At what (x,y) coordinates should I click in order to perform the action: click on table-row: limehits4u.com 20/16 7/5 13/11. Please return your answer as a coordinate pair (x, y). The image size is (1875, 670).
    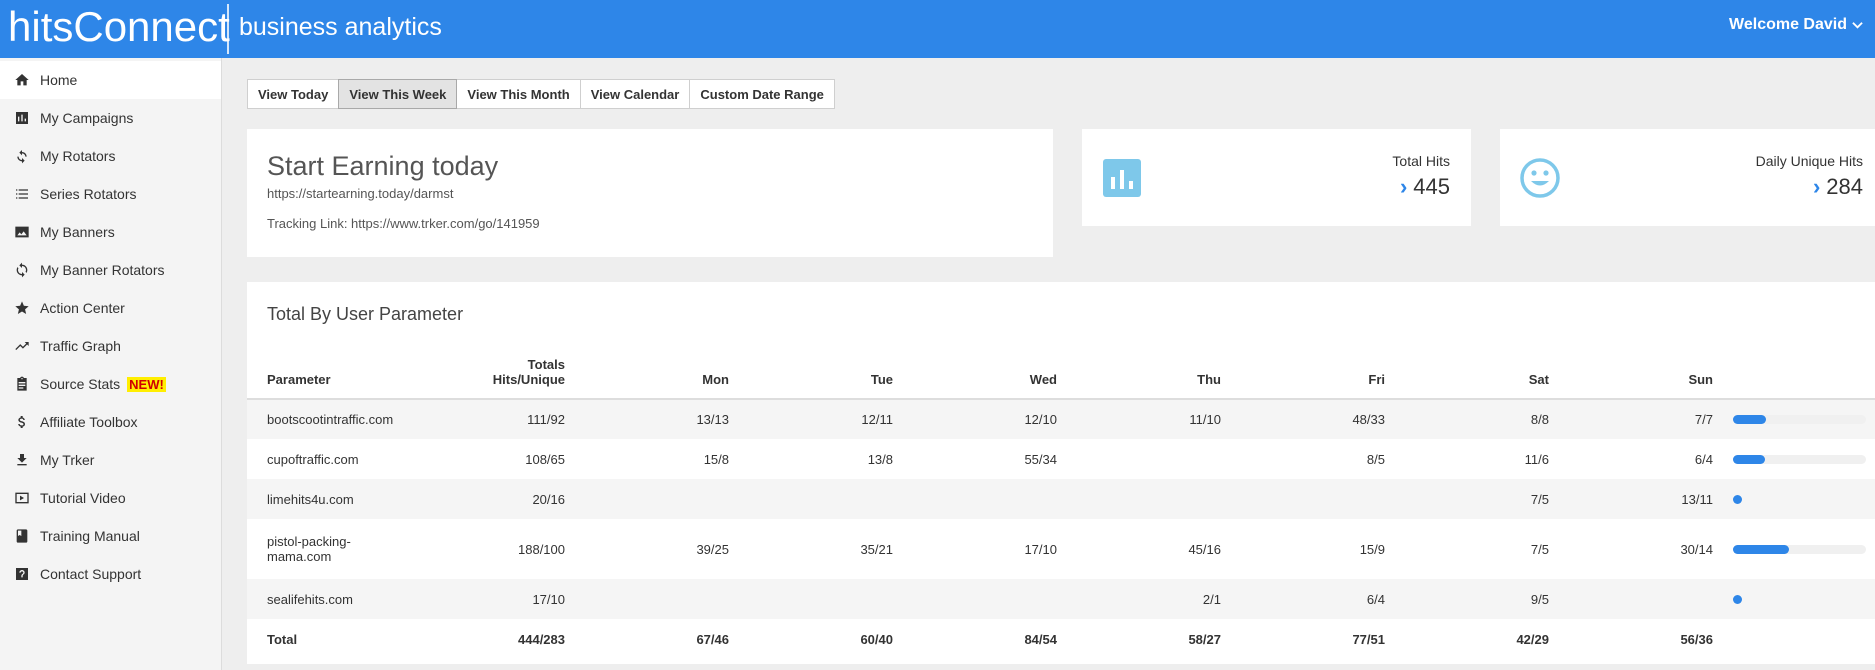
    Looking at the image, I should click on (1061, 499).